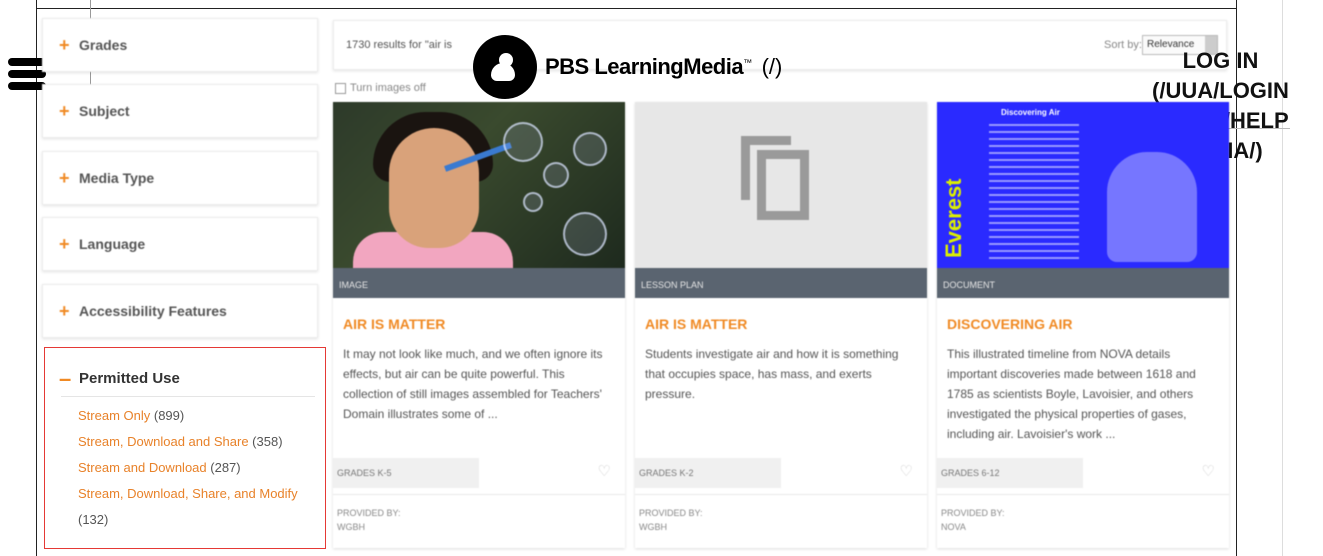 The width and height of the screenshot is (1323, 556). I want to click on pbs-head-icon, so click(505, 67).